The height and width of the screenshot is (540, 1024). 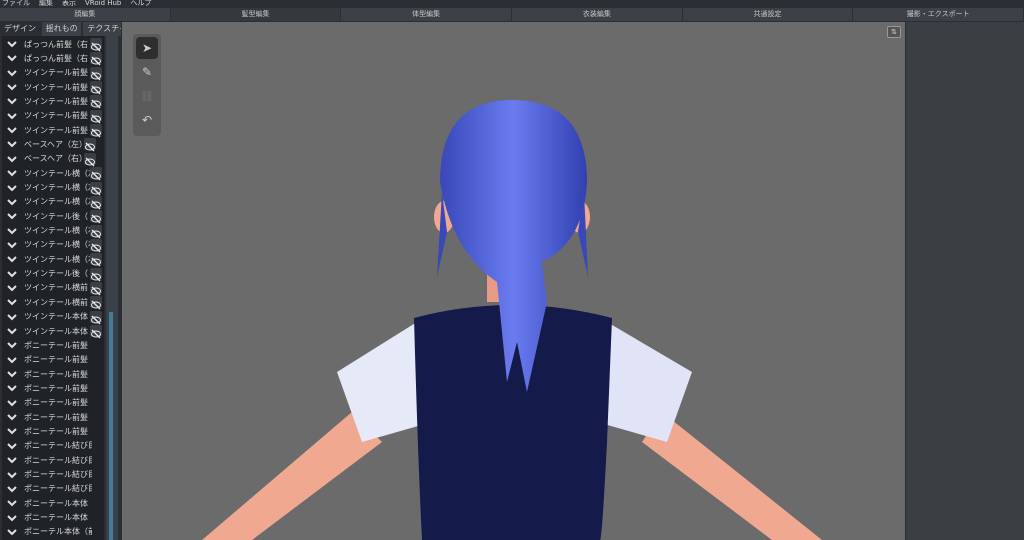 What do you see at coordinates (894, 32) in the screenshot?
I see `camera-button: ⇅` at bounding box center [894, 32].